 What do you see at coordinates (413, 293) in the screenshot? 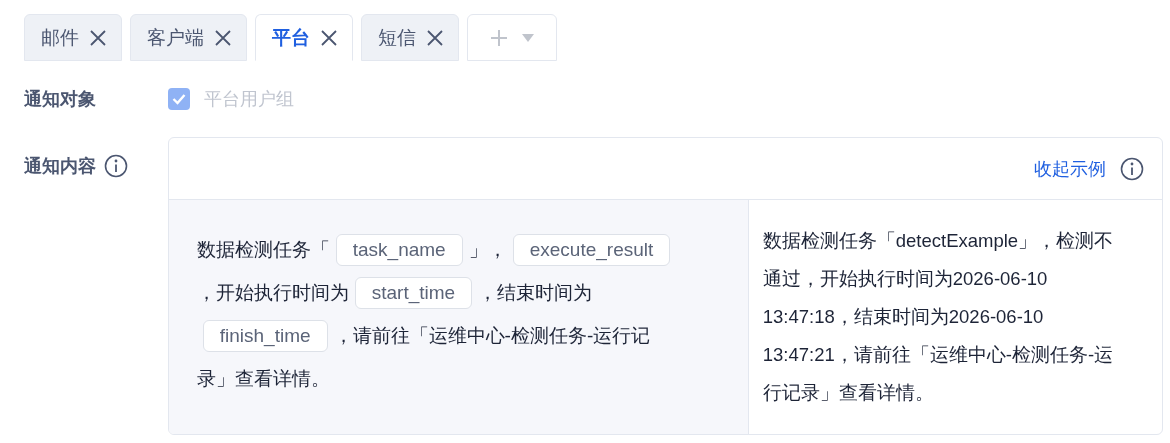
I see `variable-tag: start_time` at bounding box center [413, 293].